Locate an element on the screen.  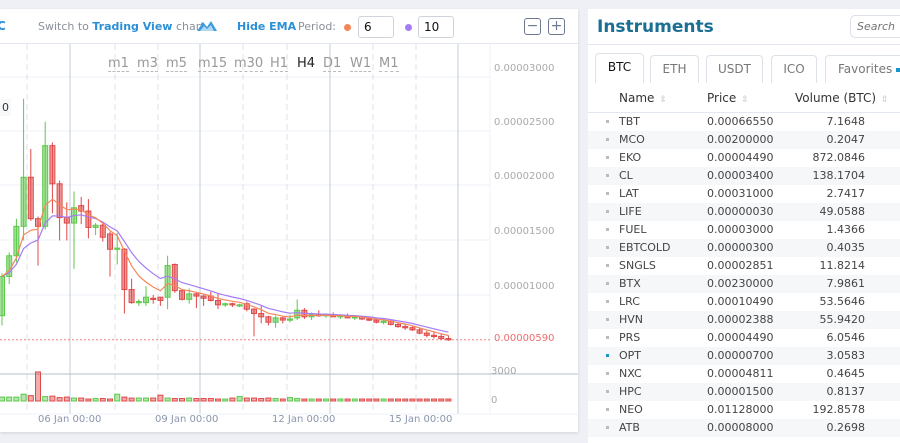
timeframe-M1: M1 is located at coordinates (389, 64).